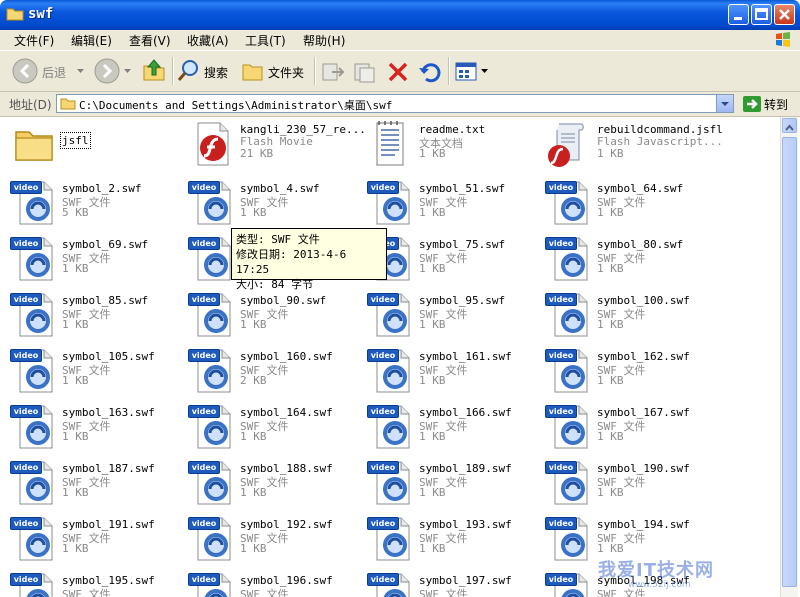 This screenshot has height=597, width=800. I want to click on up-folder-button, so click(155, 71).